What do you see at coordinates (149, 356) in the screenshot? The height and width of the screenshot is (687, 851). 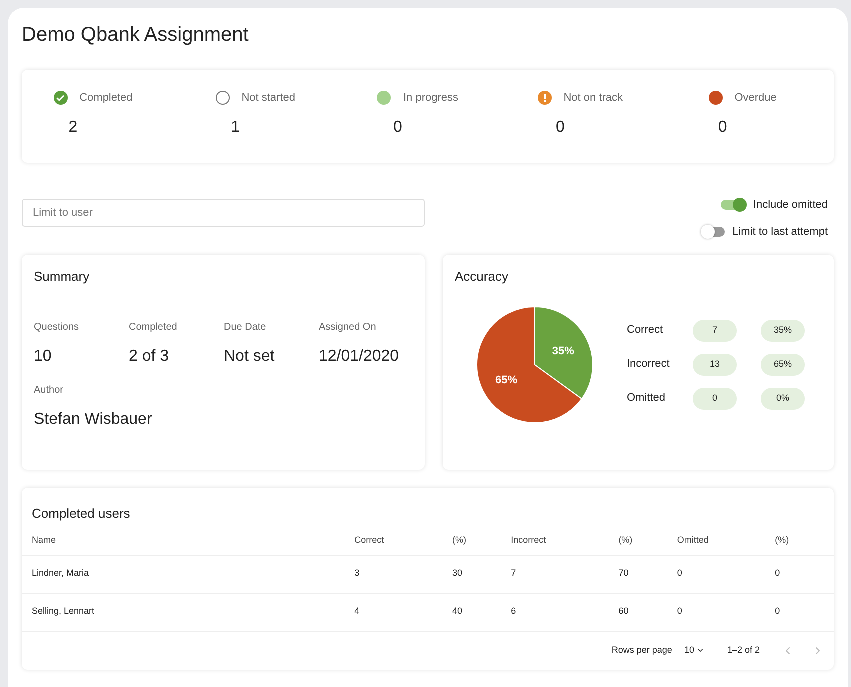 I see `field-value: 2 of 3` at bounding box center [149, 356].